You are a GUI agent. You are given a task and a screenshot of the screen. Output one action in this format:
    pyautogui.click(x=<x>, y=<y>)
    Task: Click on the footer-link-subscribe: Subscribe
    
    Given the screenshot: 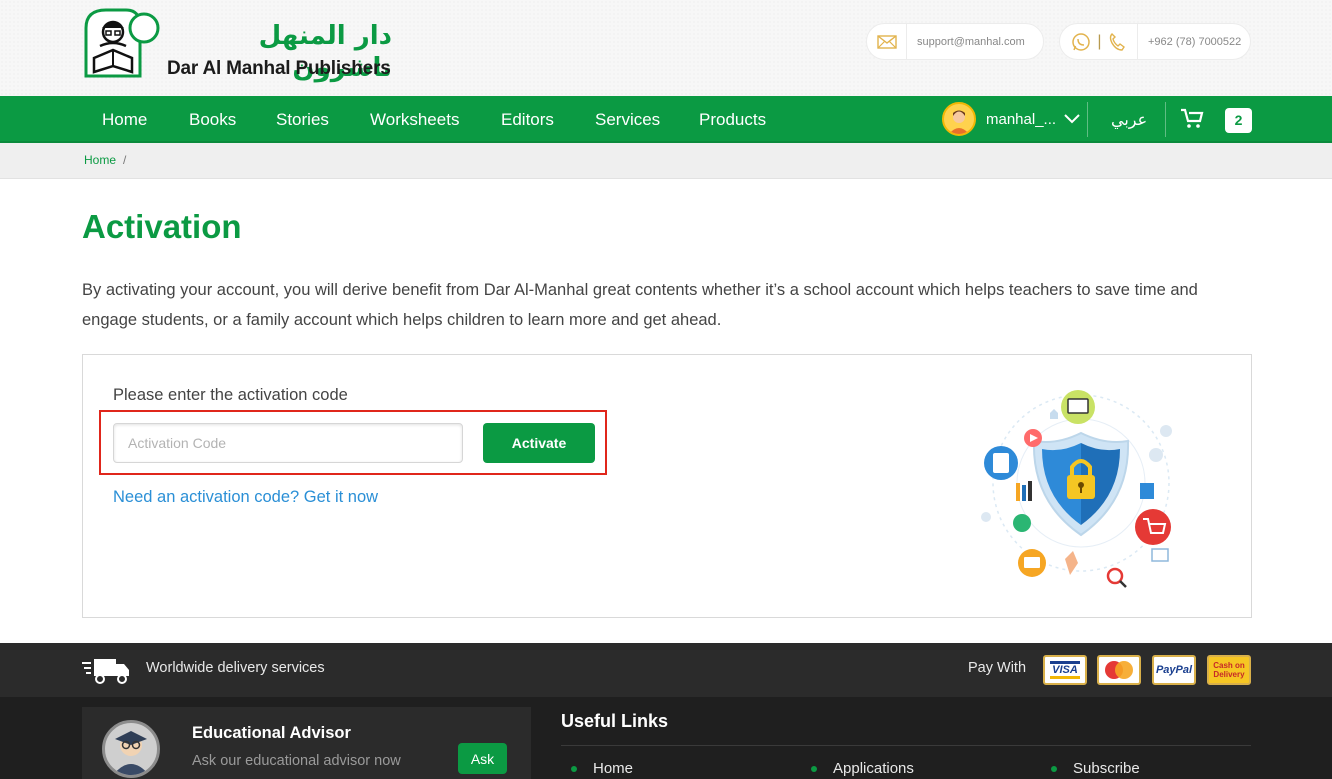 What is the action you would take?
    pyautogui.click(x=1095, y=768)
    